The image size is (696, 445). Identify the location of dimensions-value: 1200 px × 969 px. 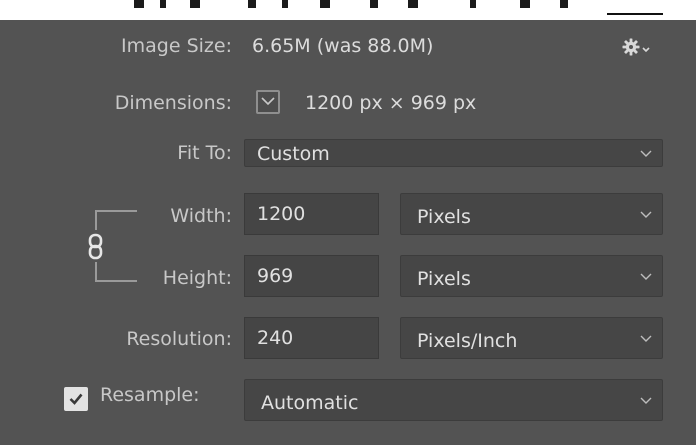
(391, 103).